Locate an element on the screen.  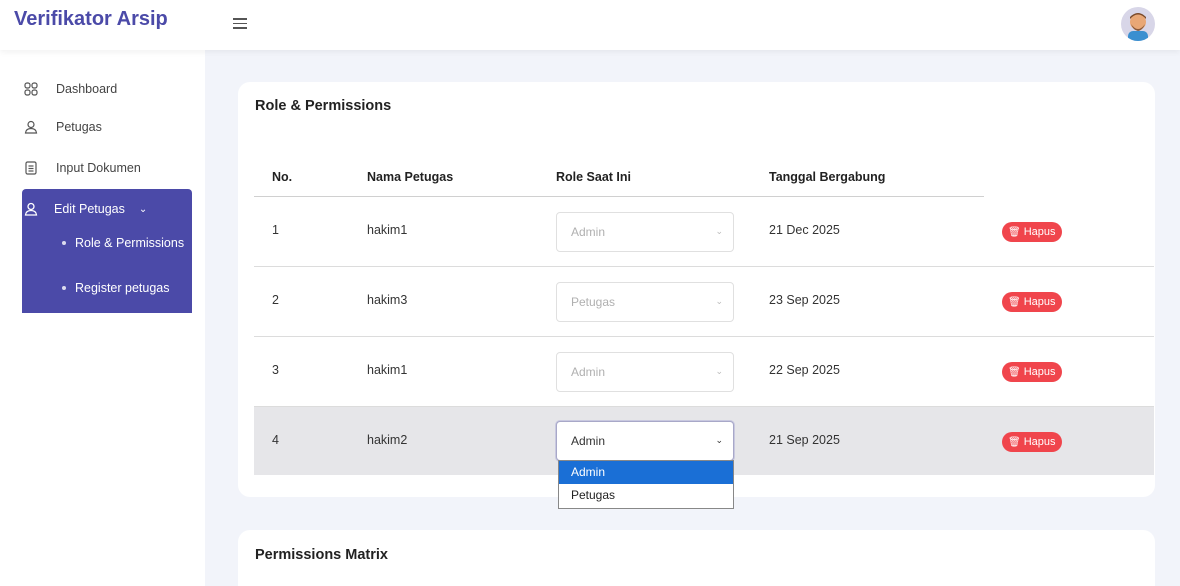
table-row: 1 hakim1 Admin ⌄ 21 Dec 2025 🗑 Hapus is located at coordinates (704, 232).